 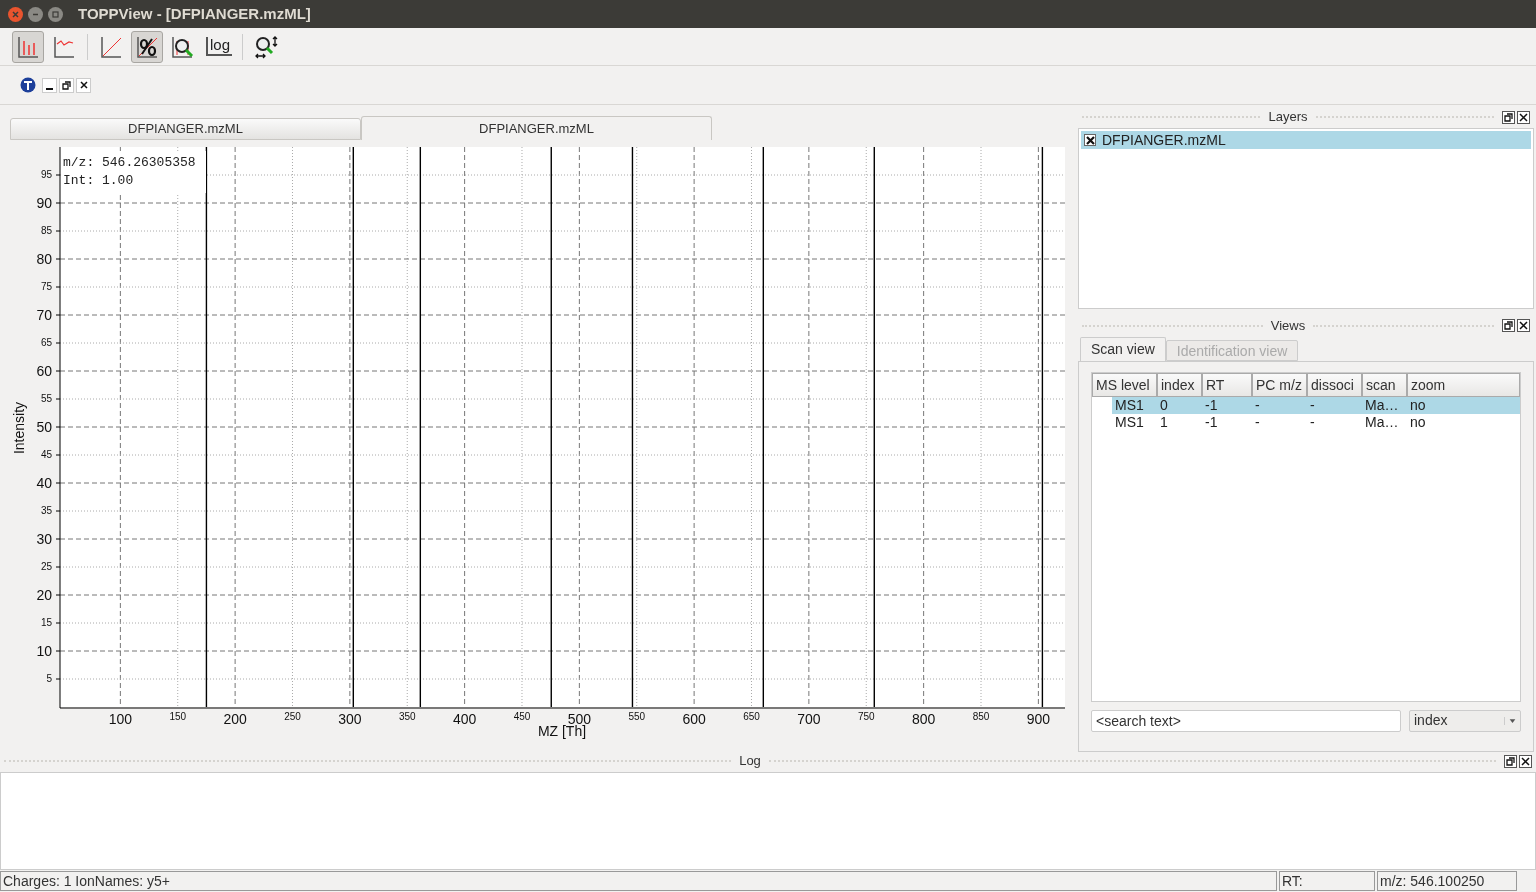 I want to click on x-tick-label: 600, so click(x=694, y=719).